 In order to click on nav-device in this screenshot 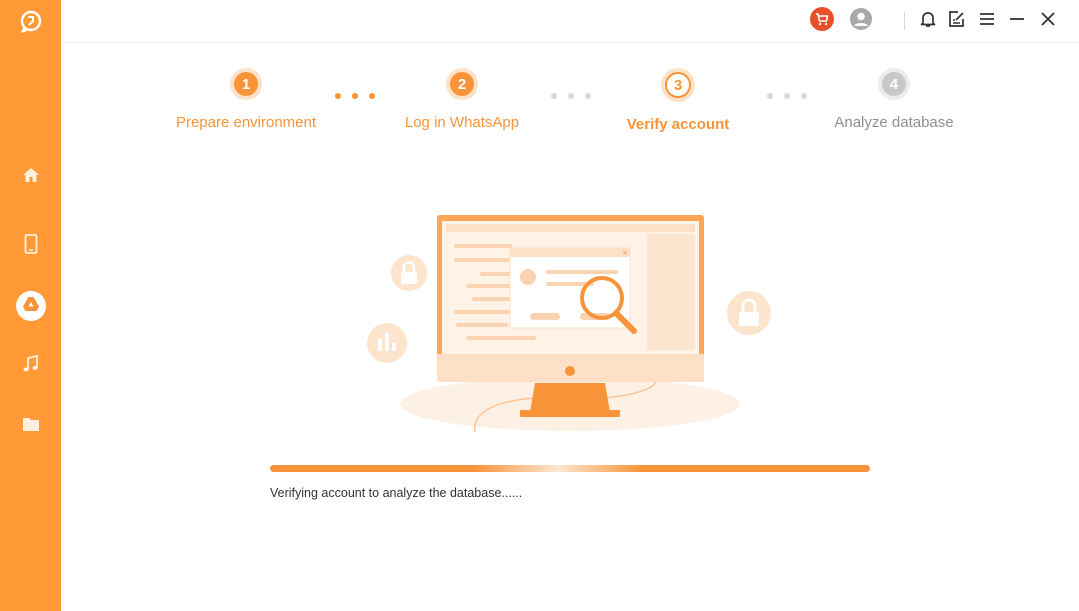, I will do `click(30, 246)`.